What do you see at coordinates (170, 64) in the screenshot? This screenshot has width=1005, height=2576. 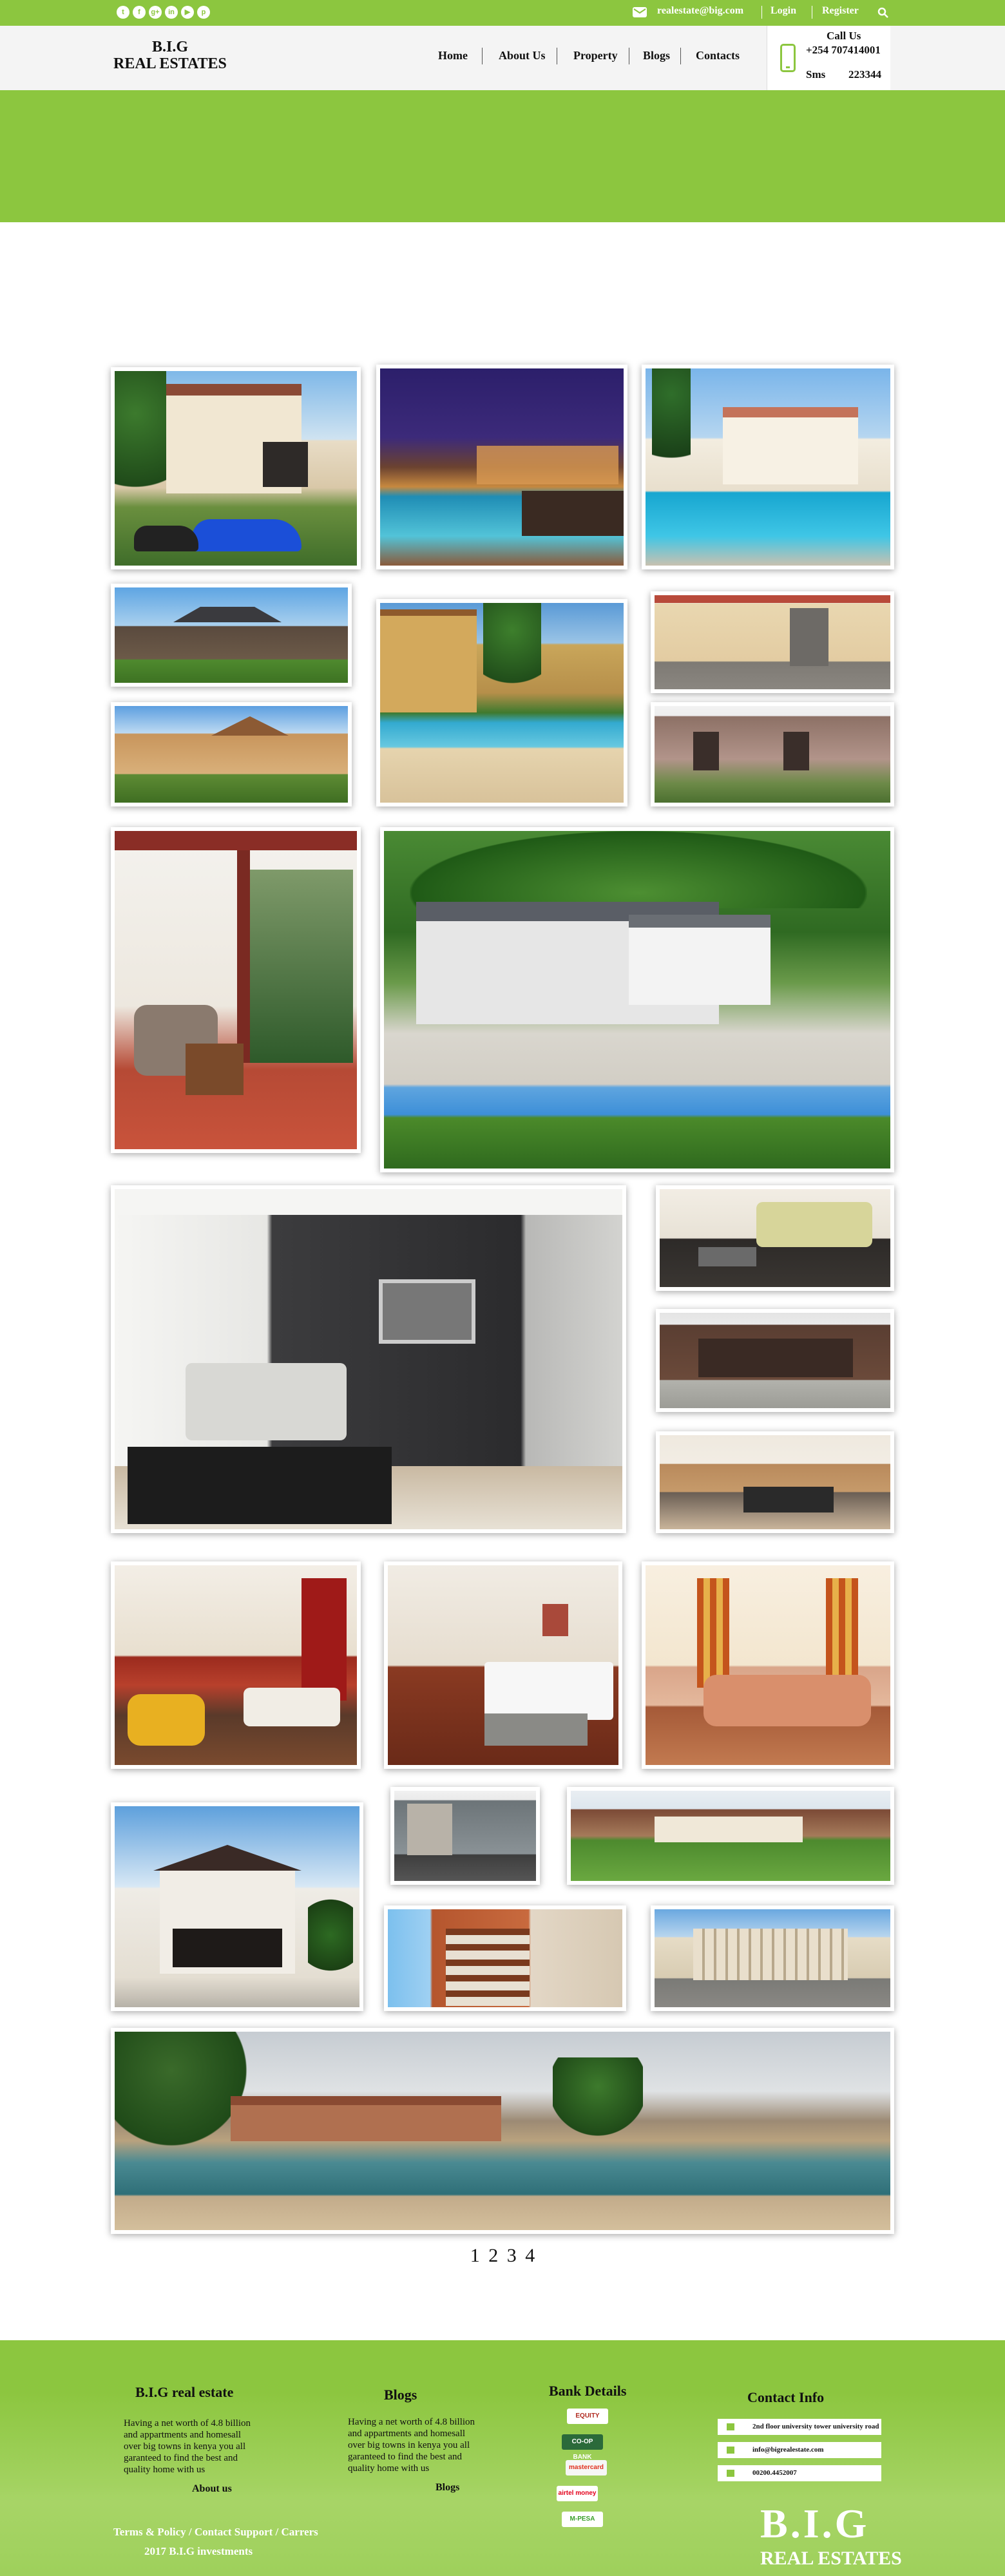 I see `logo-bottom: REAL ESTATES` at bounding box center [170, 64].